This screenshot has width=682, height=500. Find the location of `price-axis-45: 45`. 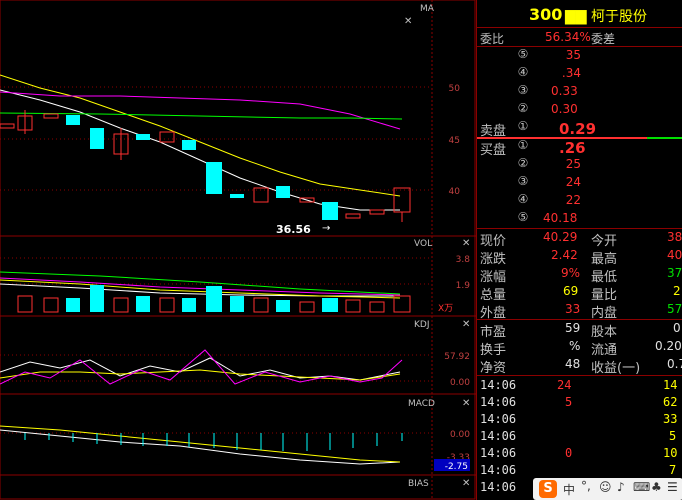

price-axis-45: 45 is located at coordinates (454, 141).